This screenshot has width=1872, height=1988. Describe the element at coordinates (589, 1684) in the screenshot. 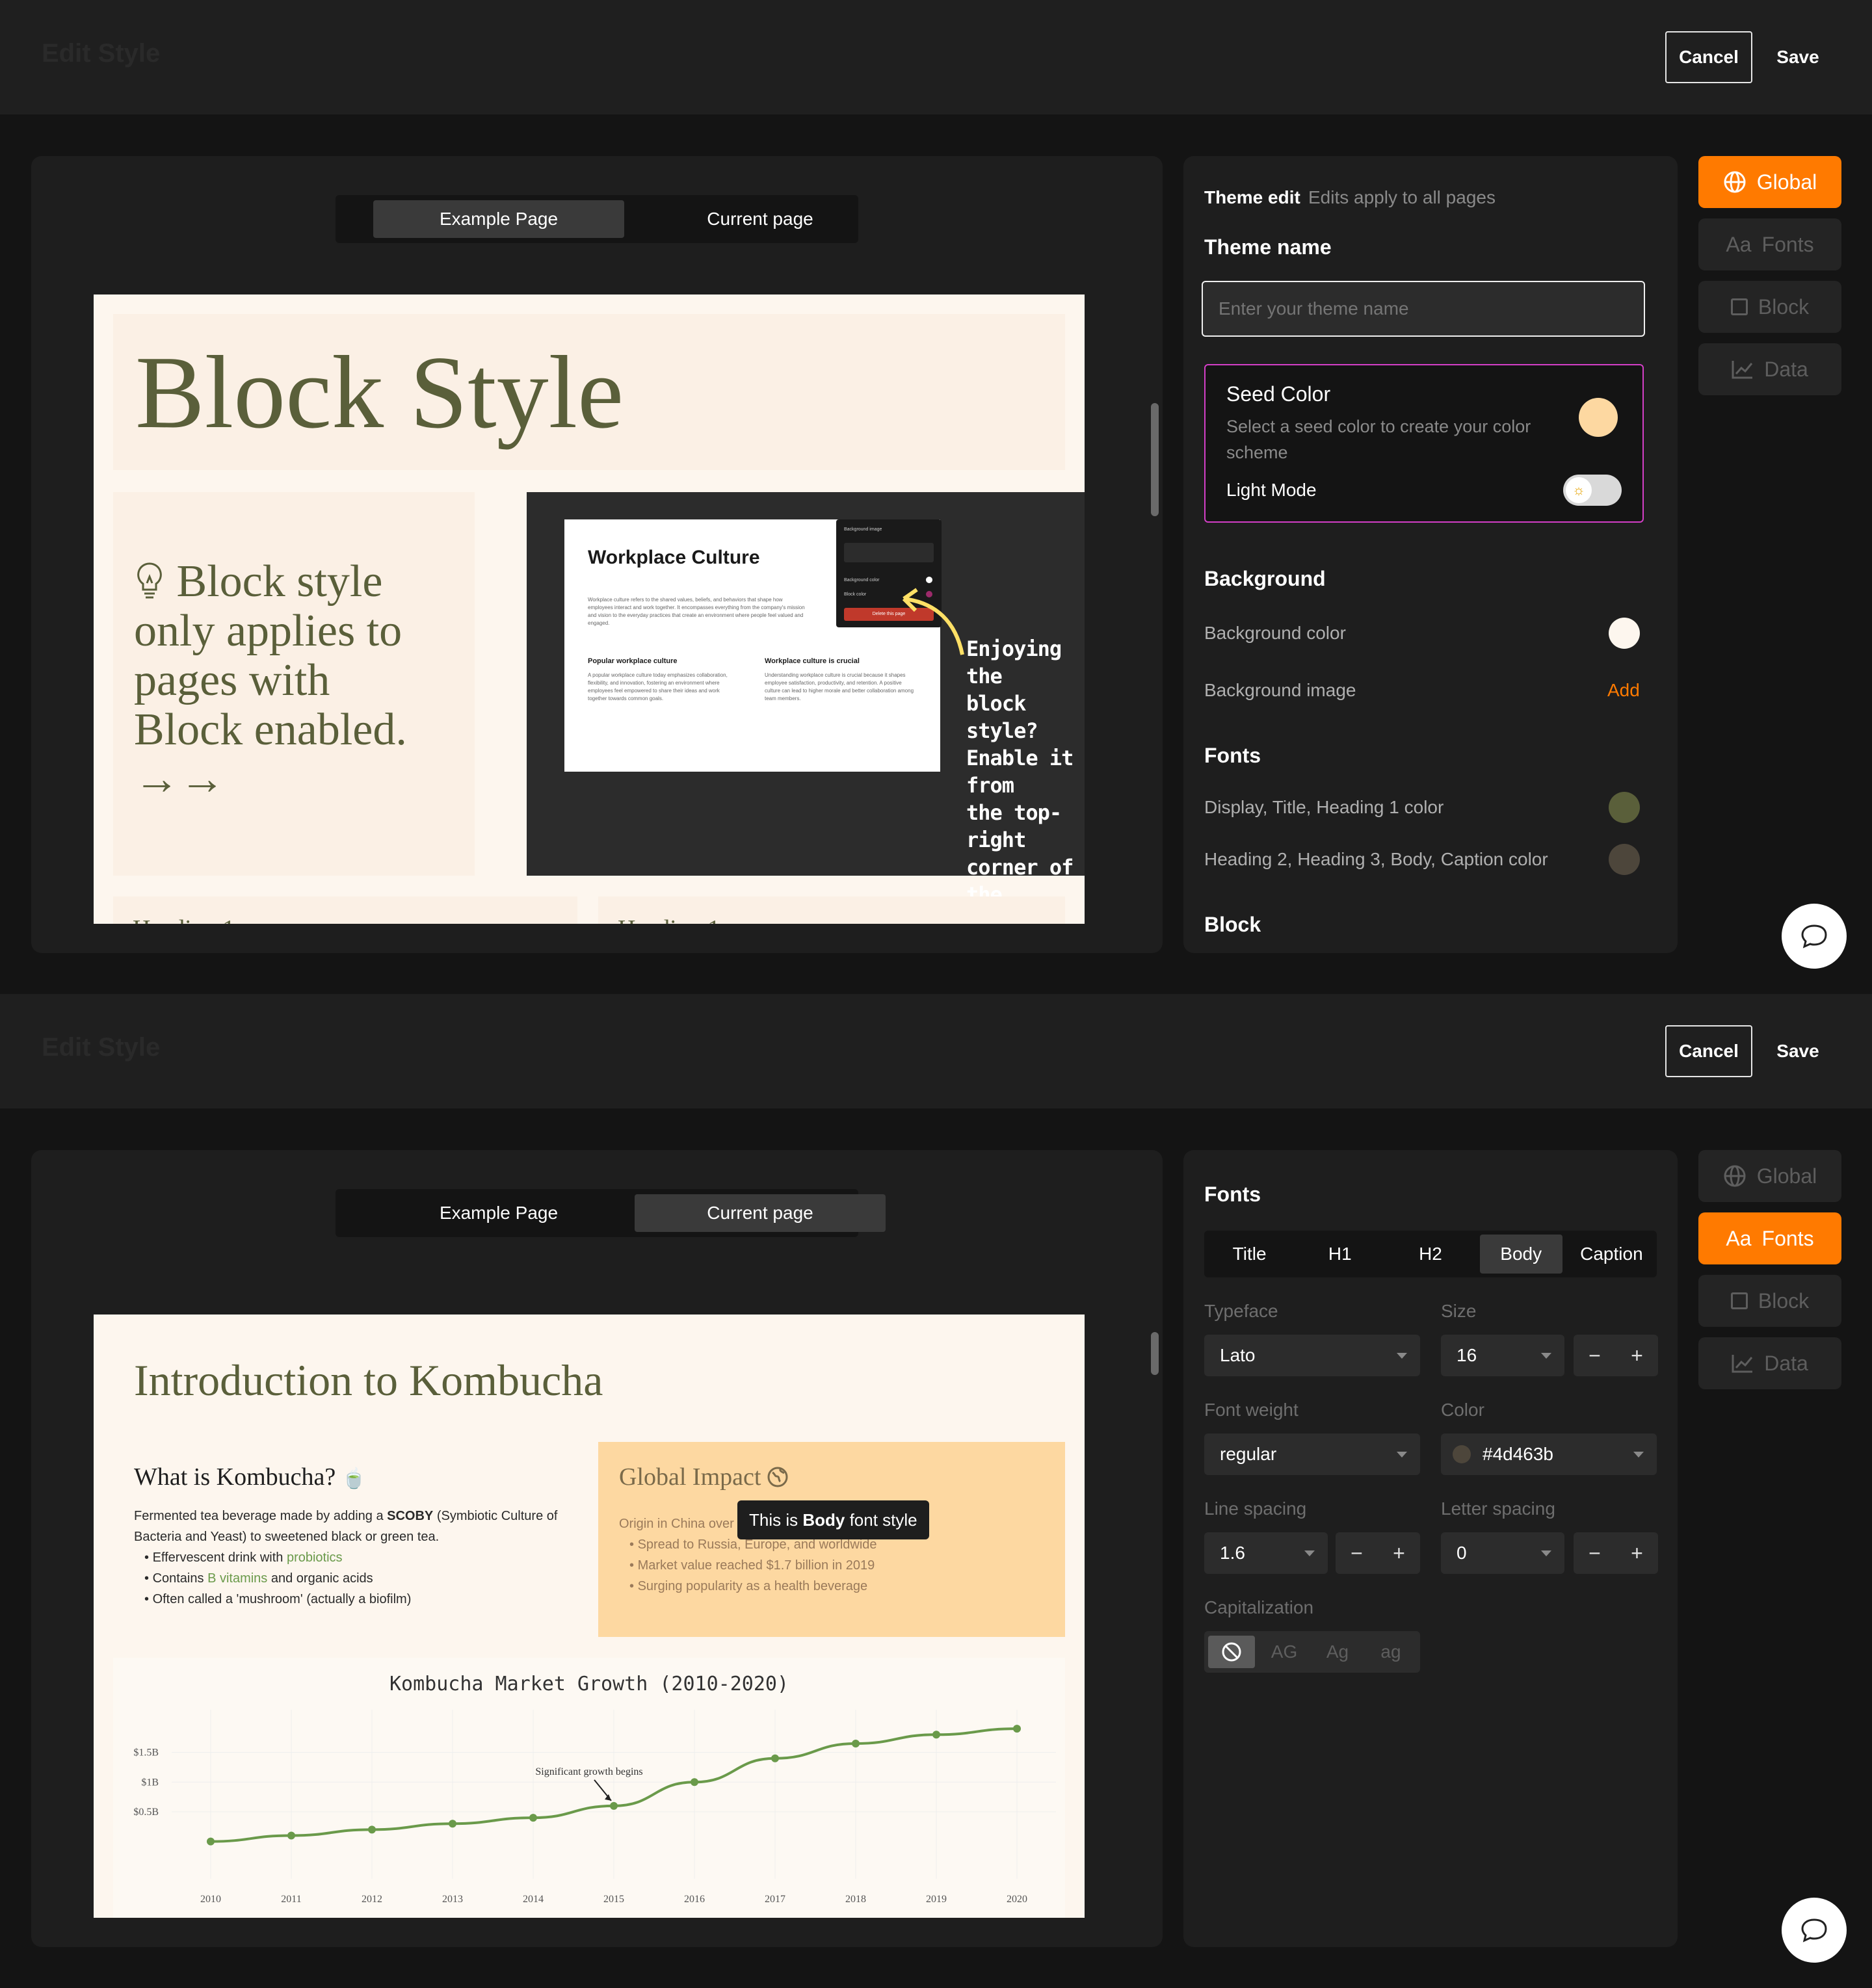

I see `chart-title: Kombucha Market Growth (2010-2020)` at that location.